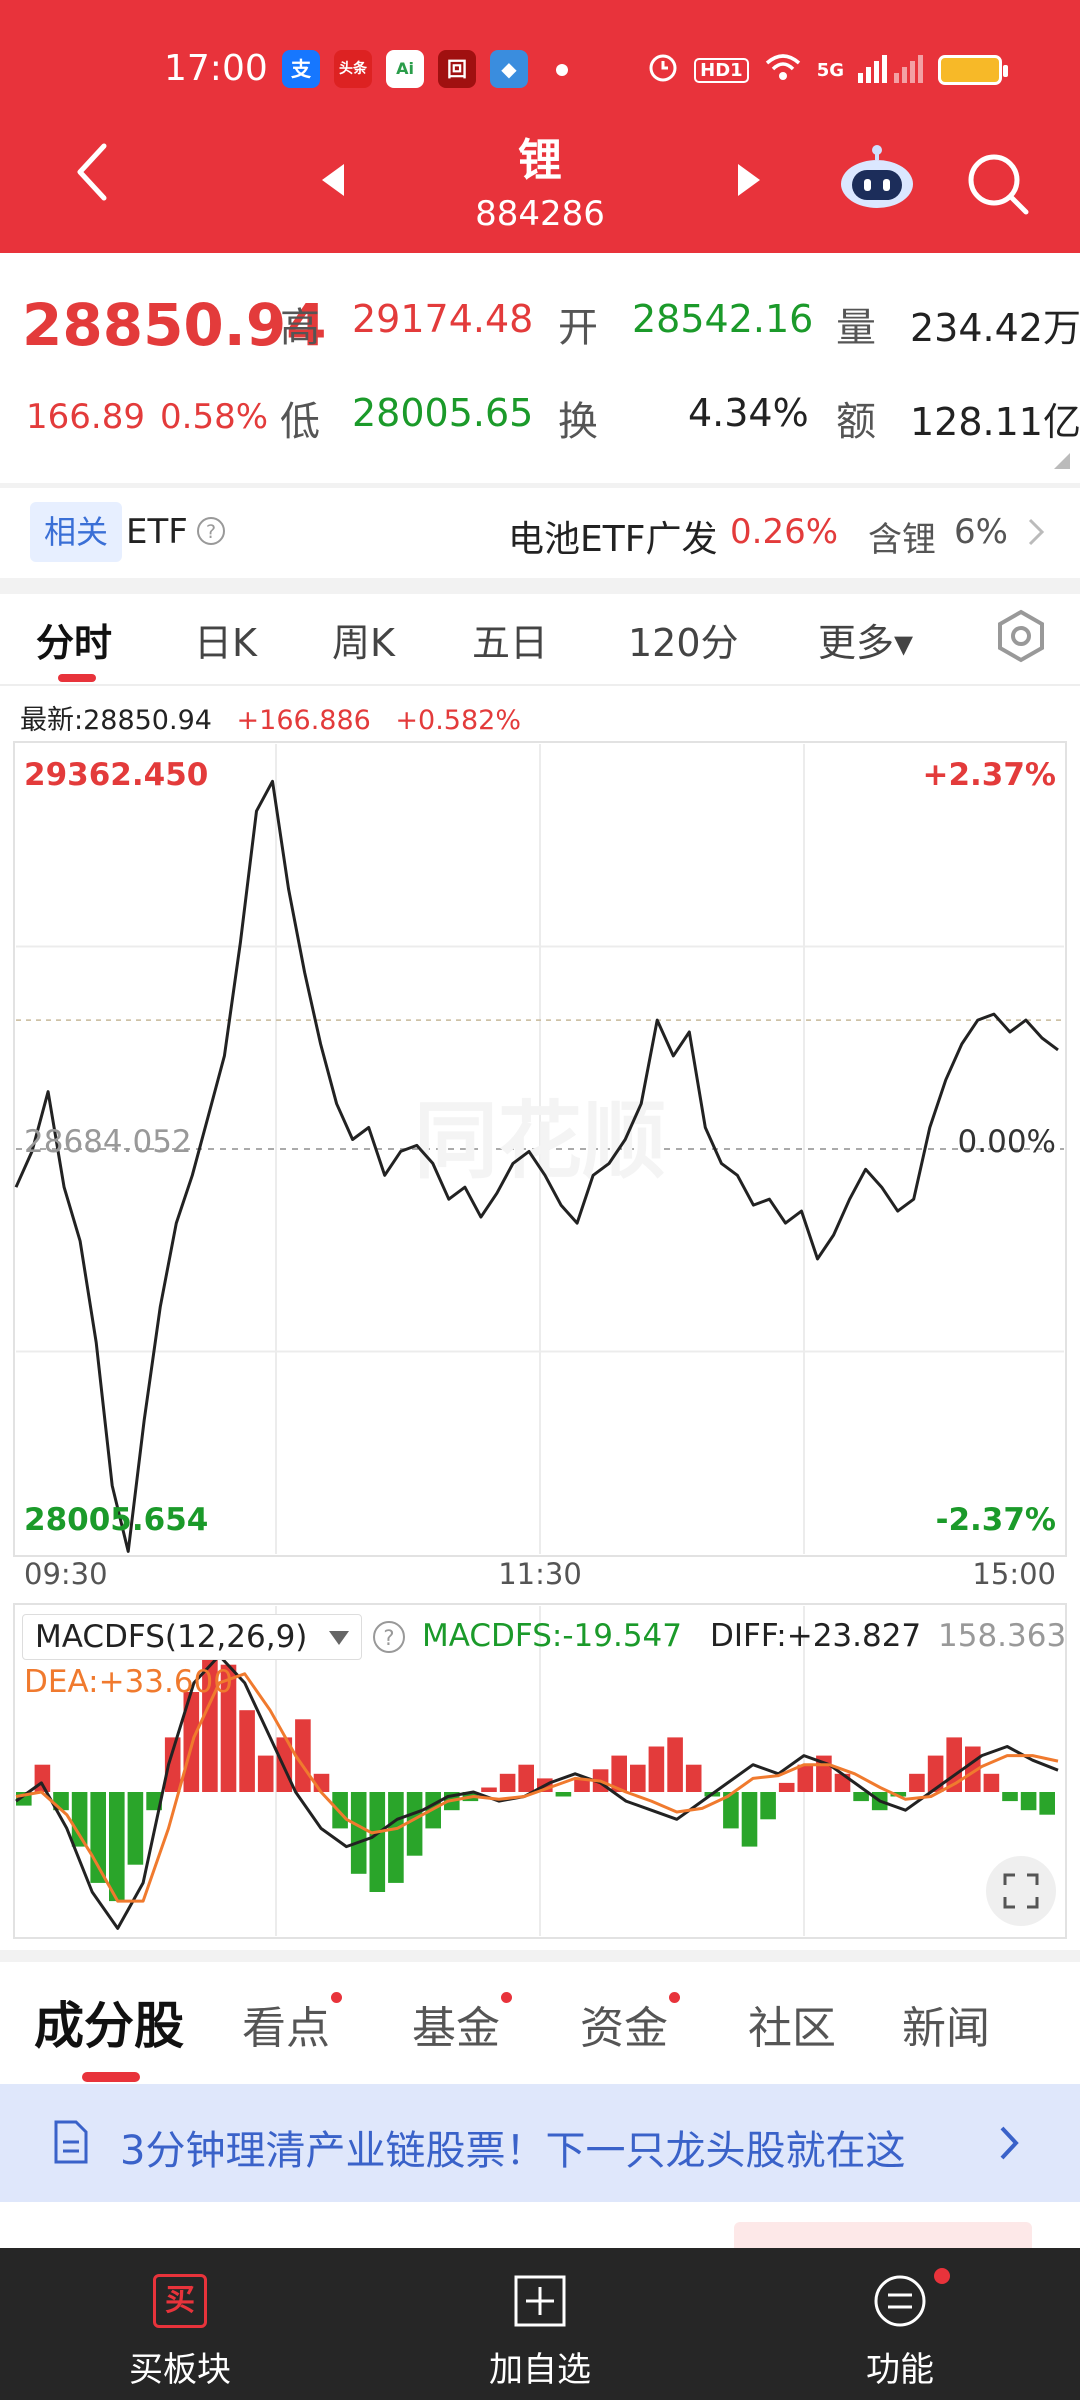 This screenshot has width=1080, height=2400. What do you see at coordinates (891, 70) in the screenshot?
I see `signal-icon` at bounding box center [891, 70].